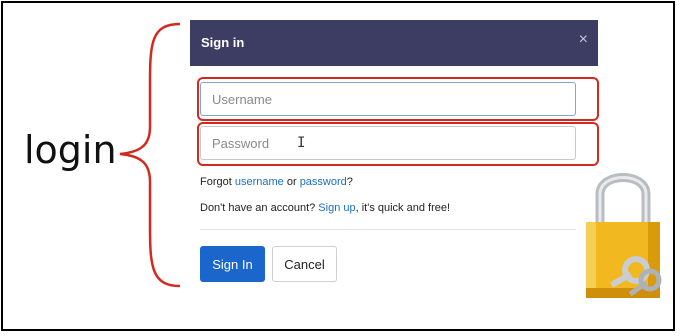 Image resolution: width=680 pixels, height=336 pixels. I want to click on forgot-username-link: username, so click(259, 182).